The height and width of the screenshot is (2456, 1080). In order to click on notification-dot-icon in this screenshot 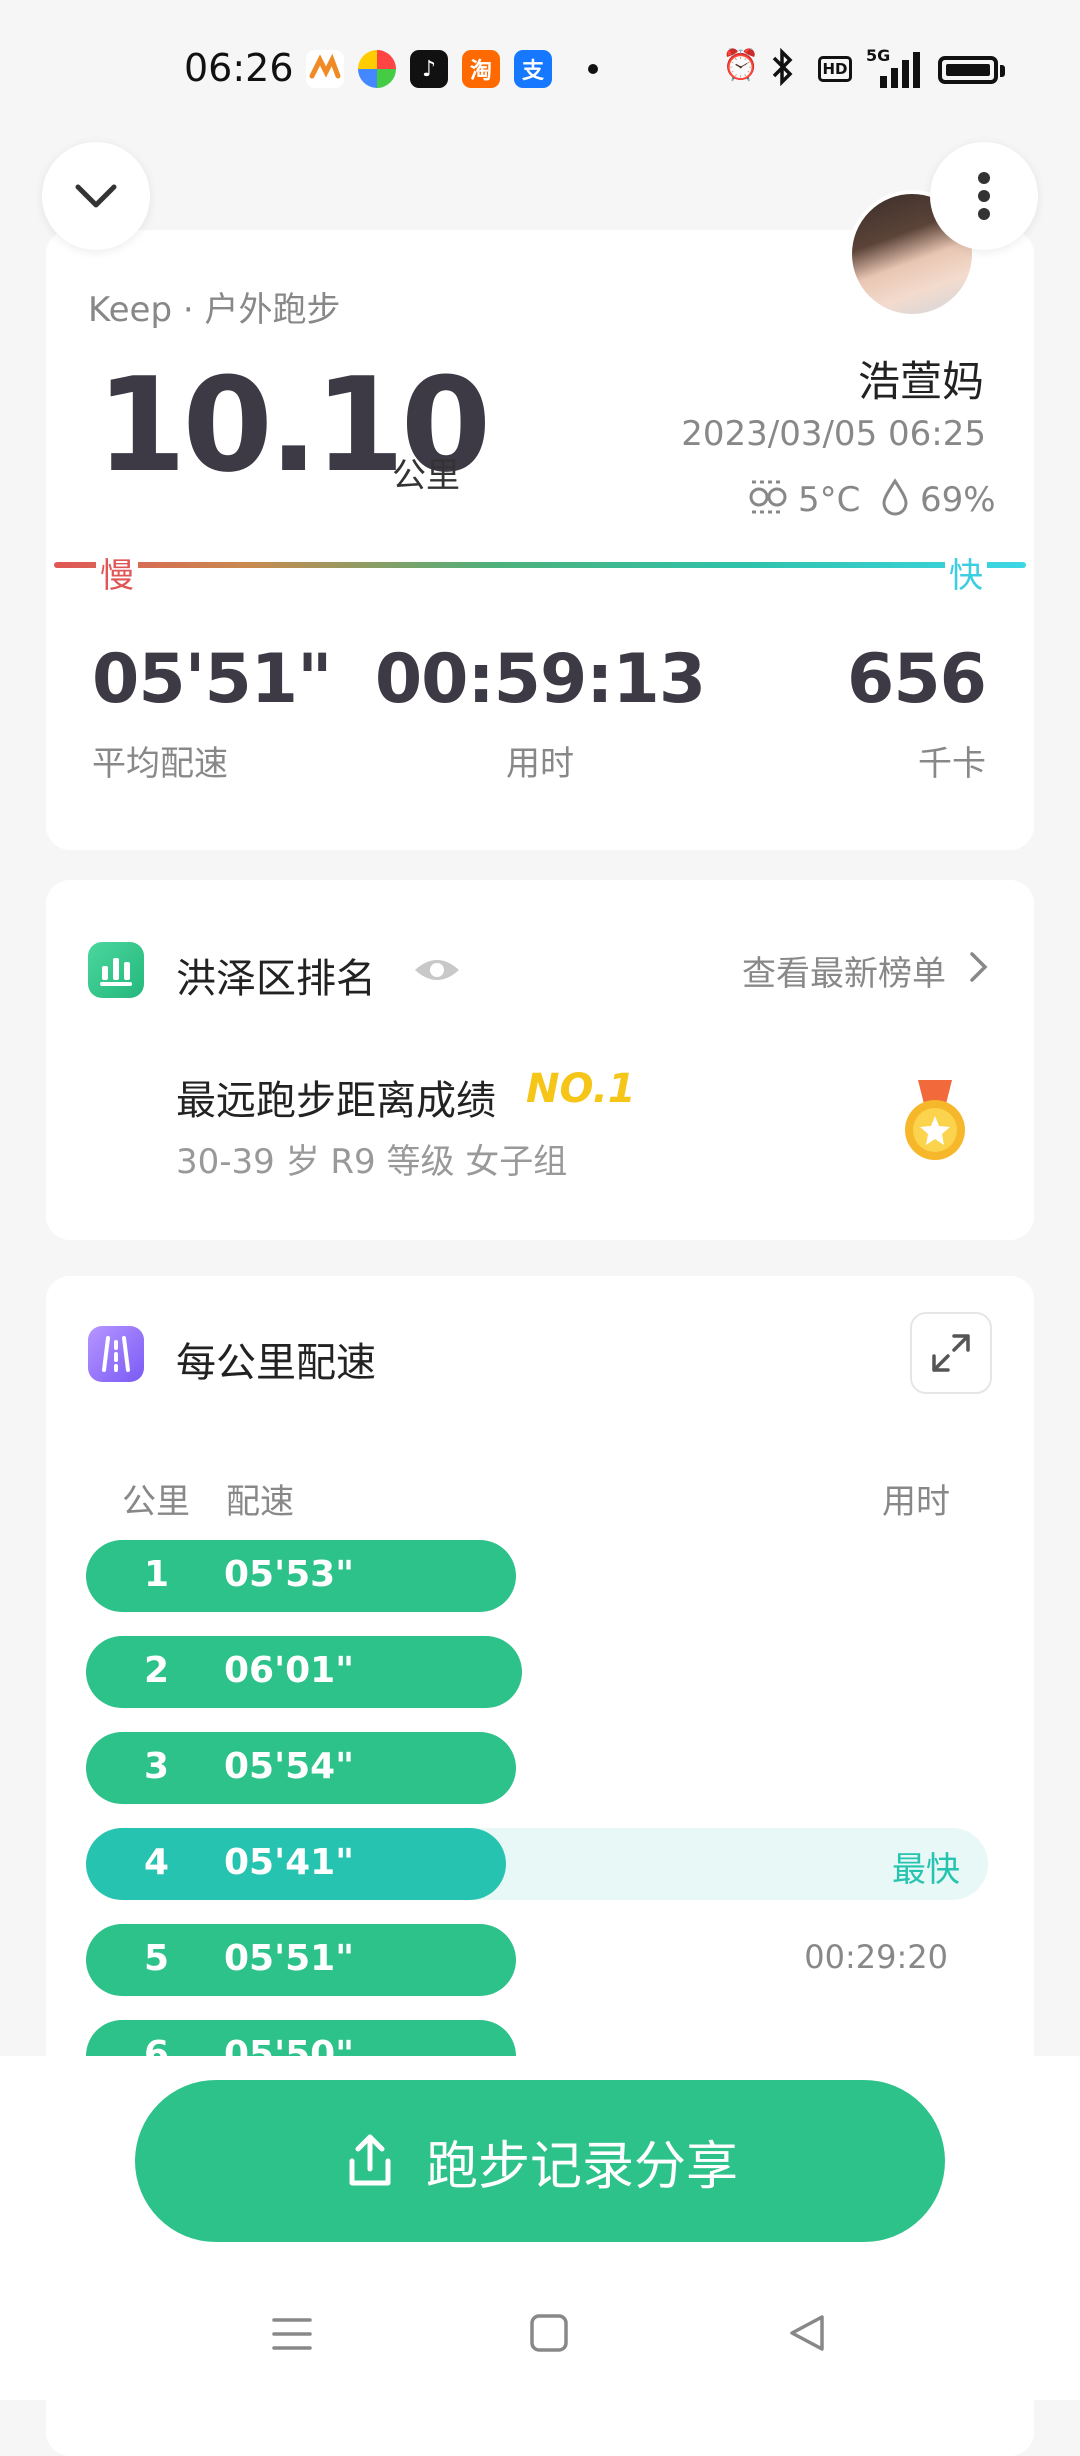, I will do `click(593, 69)`.